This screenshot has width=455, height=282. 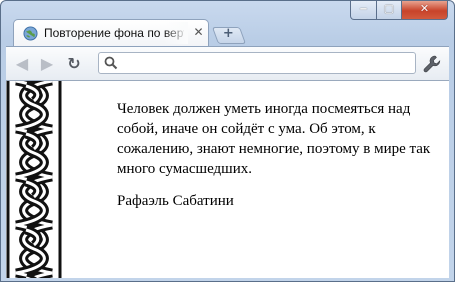 I want to click on new-tab-button: +, so click(x=229, y=35).